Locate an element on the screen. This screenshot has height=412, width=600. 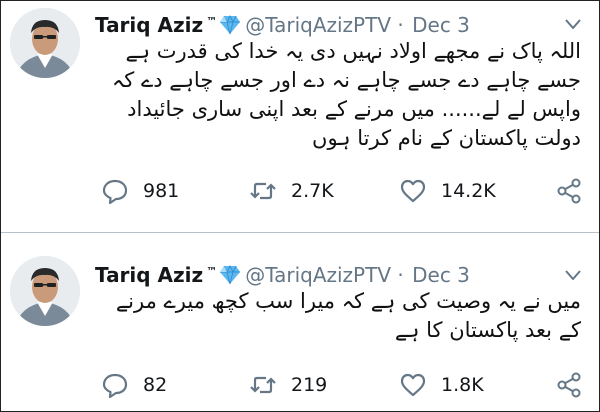
retweet-button: 2.7K is located at coordinates (291, 191).